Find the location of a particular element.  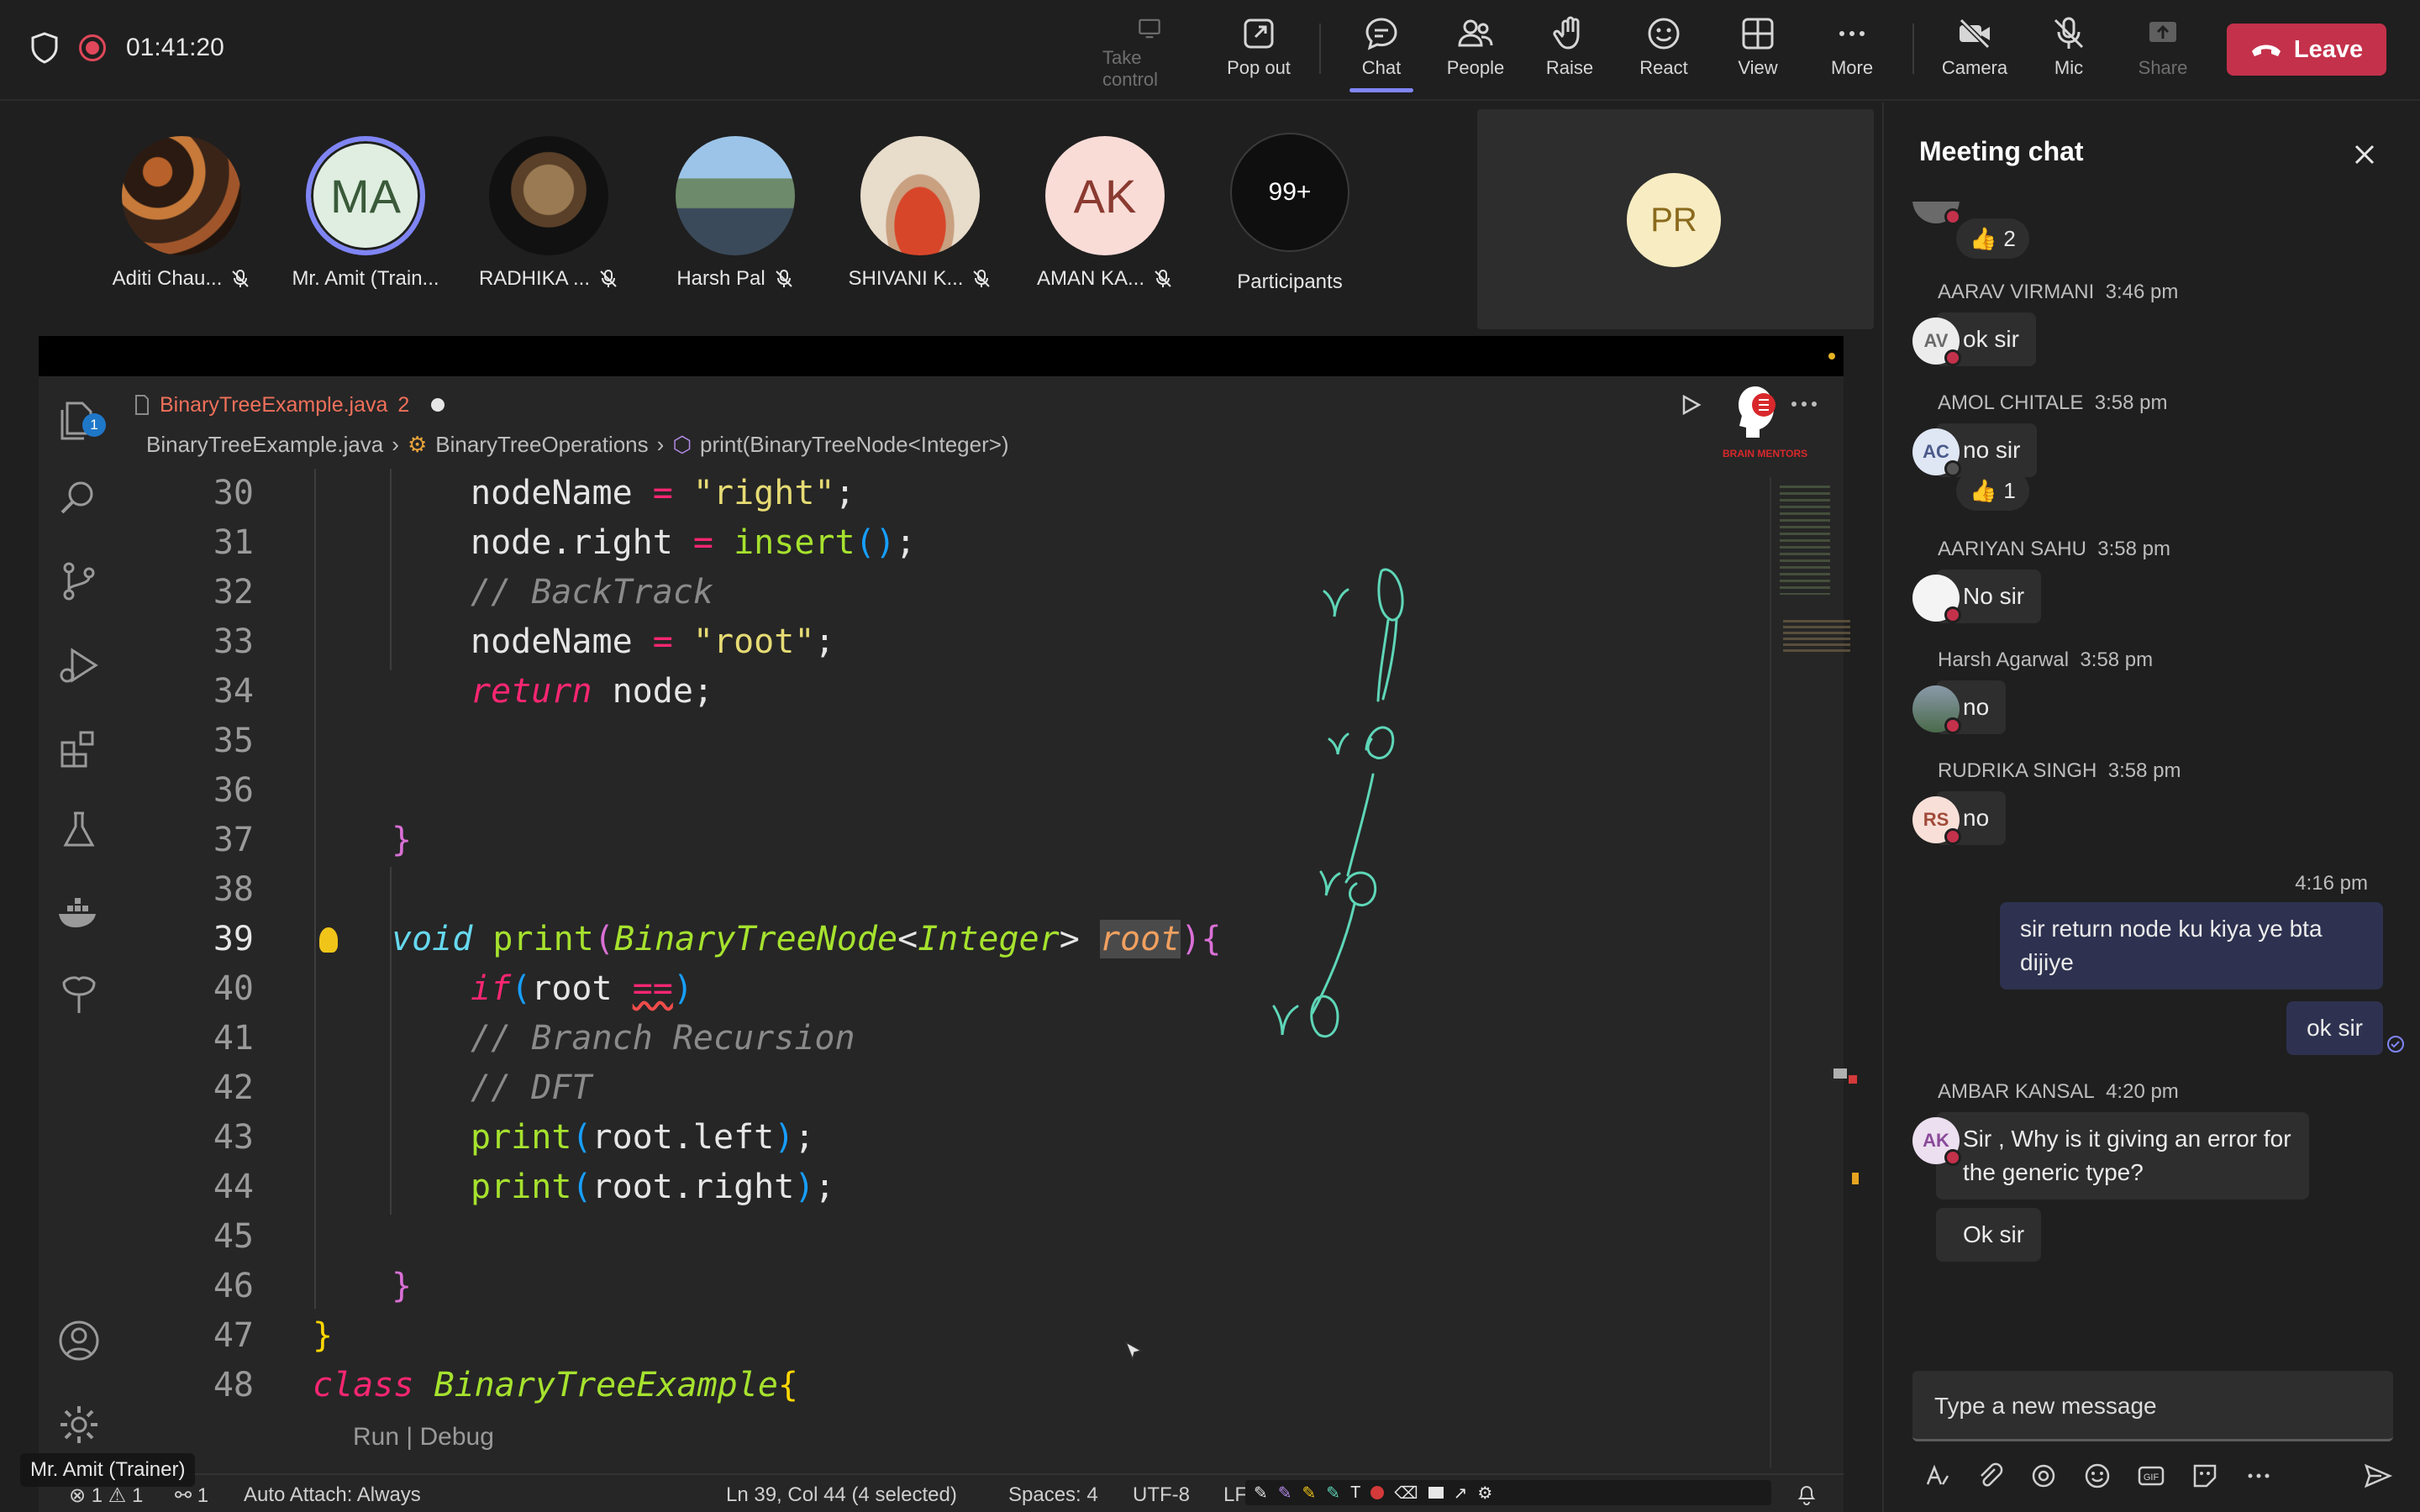

run-debug-codelens: Run | Debug is located at coordinates (423, 1437).